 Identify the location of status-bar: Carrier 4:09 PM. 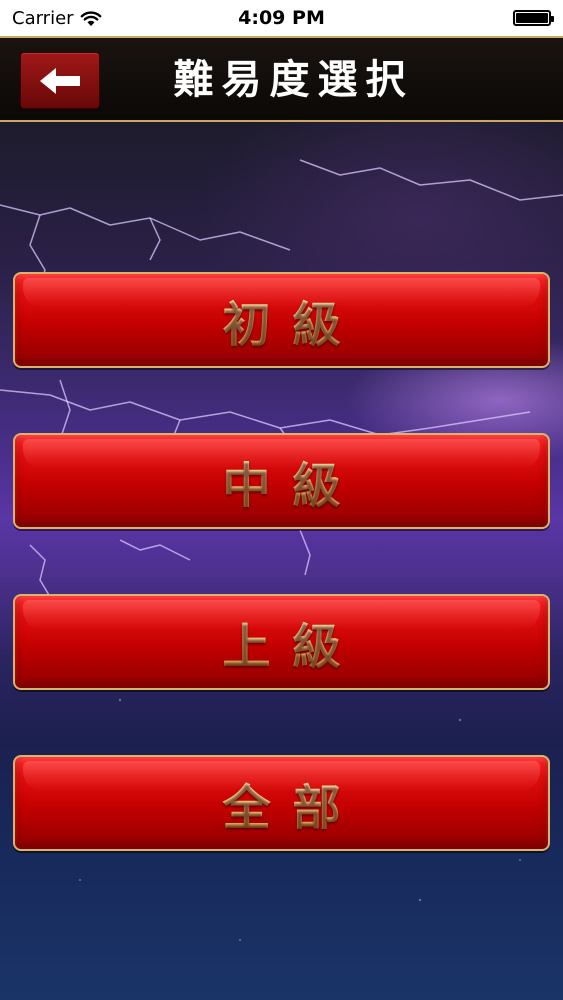
(281, 18).